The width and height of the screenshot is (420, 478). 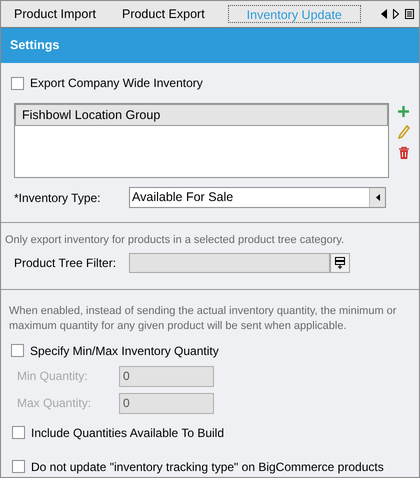 What do you see at coordinates (404, 153) in the screenshot?
I see `trash-icon` at bounding box center [404, 153].